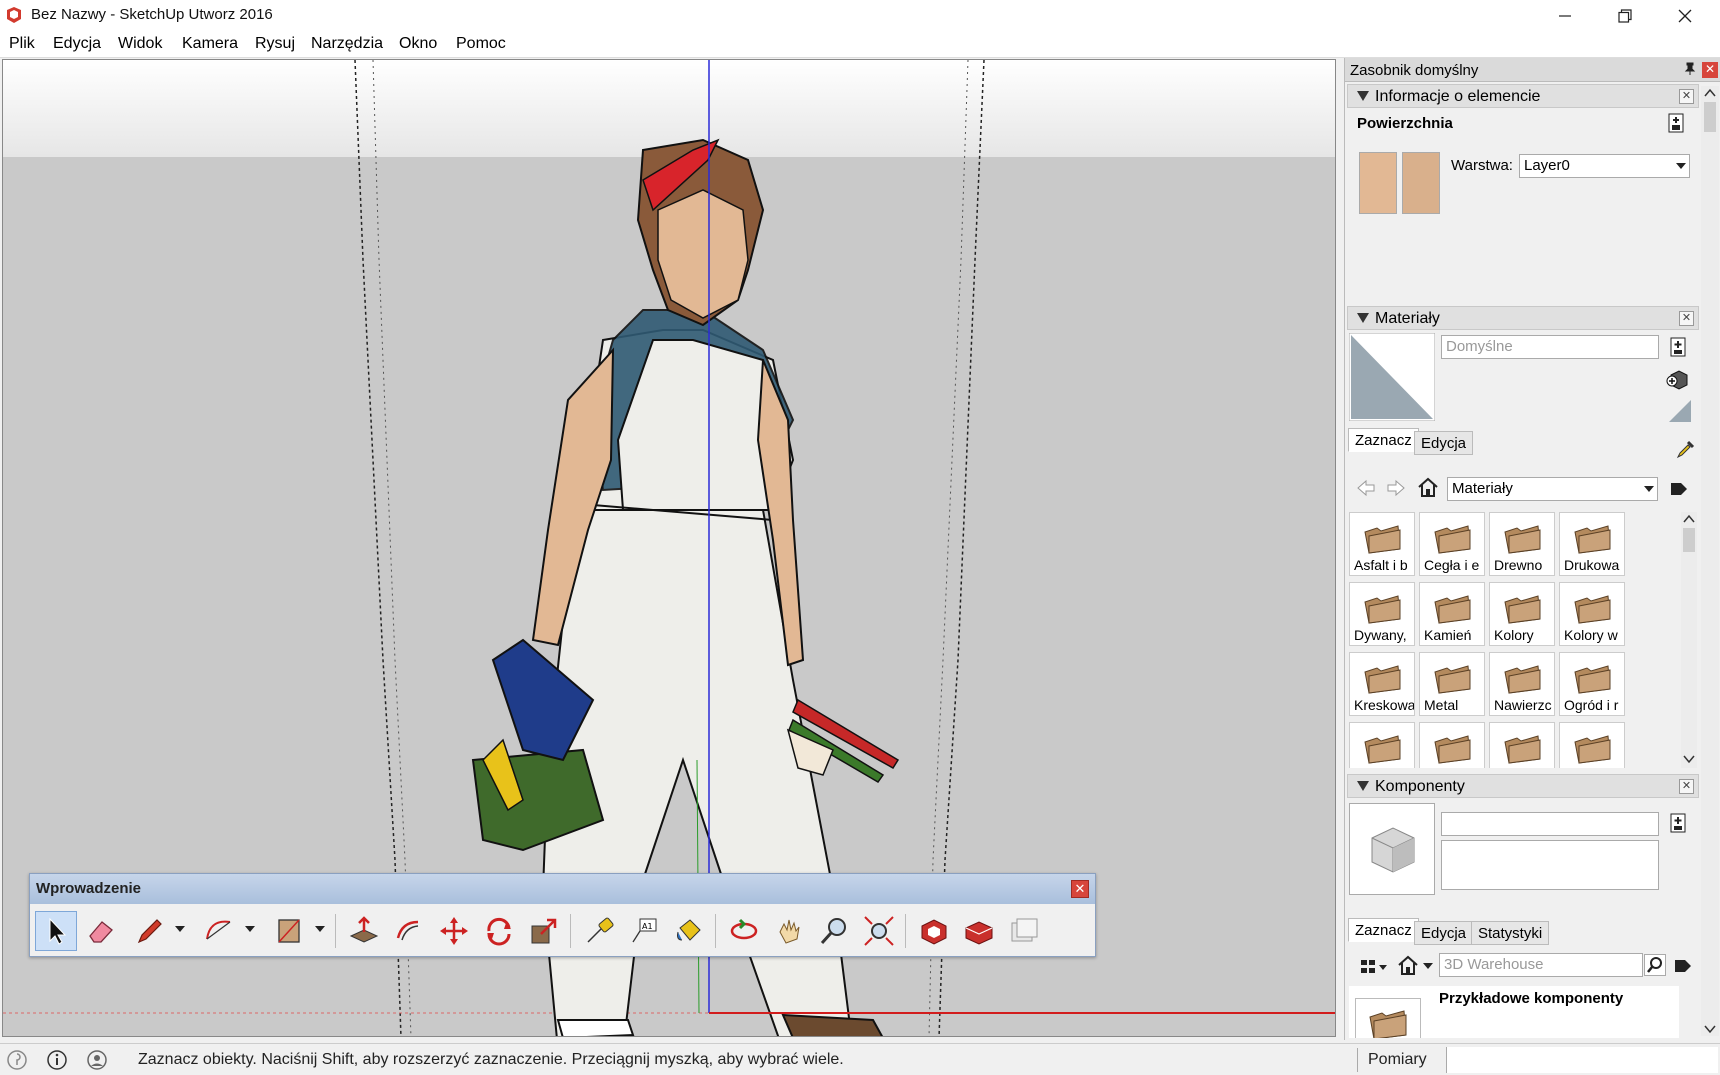 This screenshot has height=1075, width=1720. I want to click on entity-info-panel-header: Informacje o elemencie ✕, so click(1523, 96).